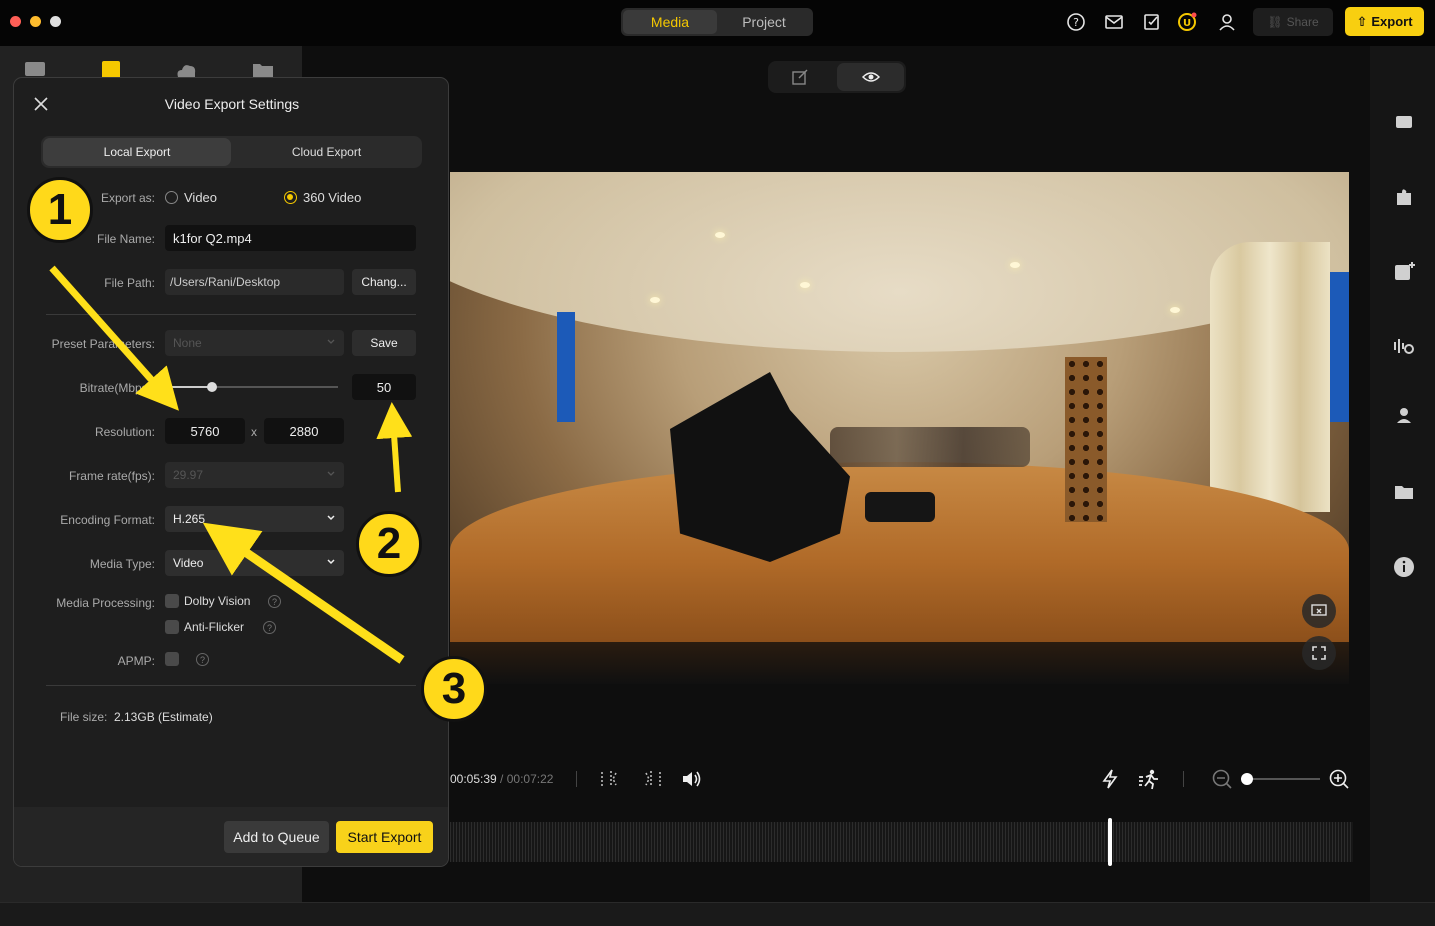 The height and width of the screenshot is (926, 1435). What do you see at coordinates (692, 779) in the screenshot?
I see `volume-icon` at bounding box center [692, 779].